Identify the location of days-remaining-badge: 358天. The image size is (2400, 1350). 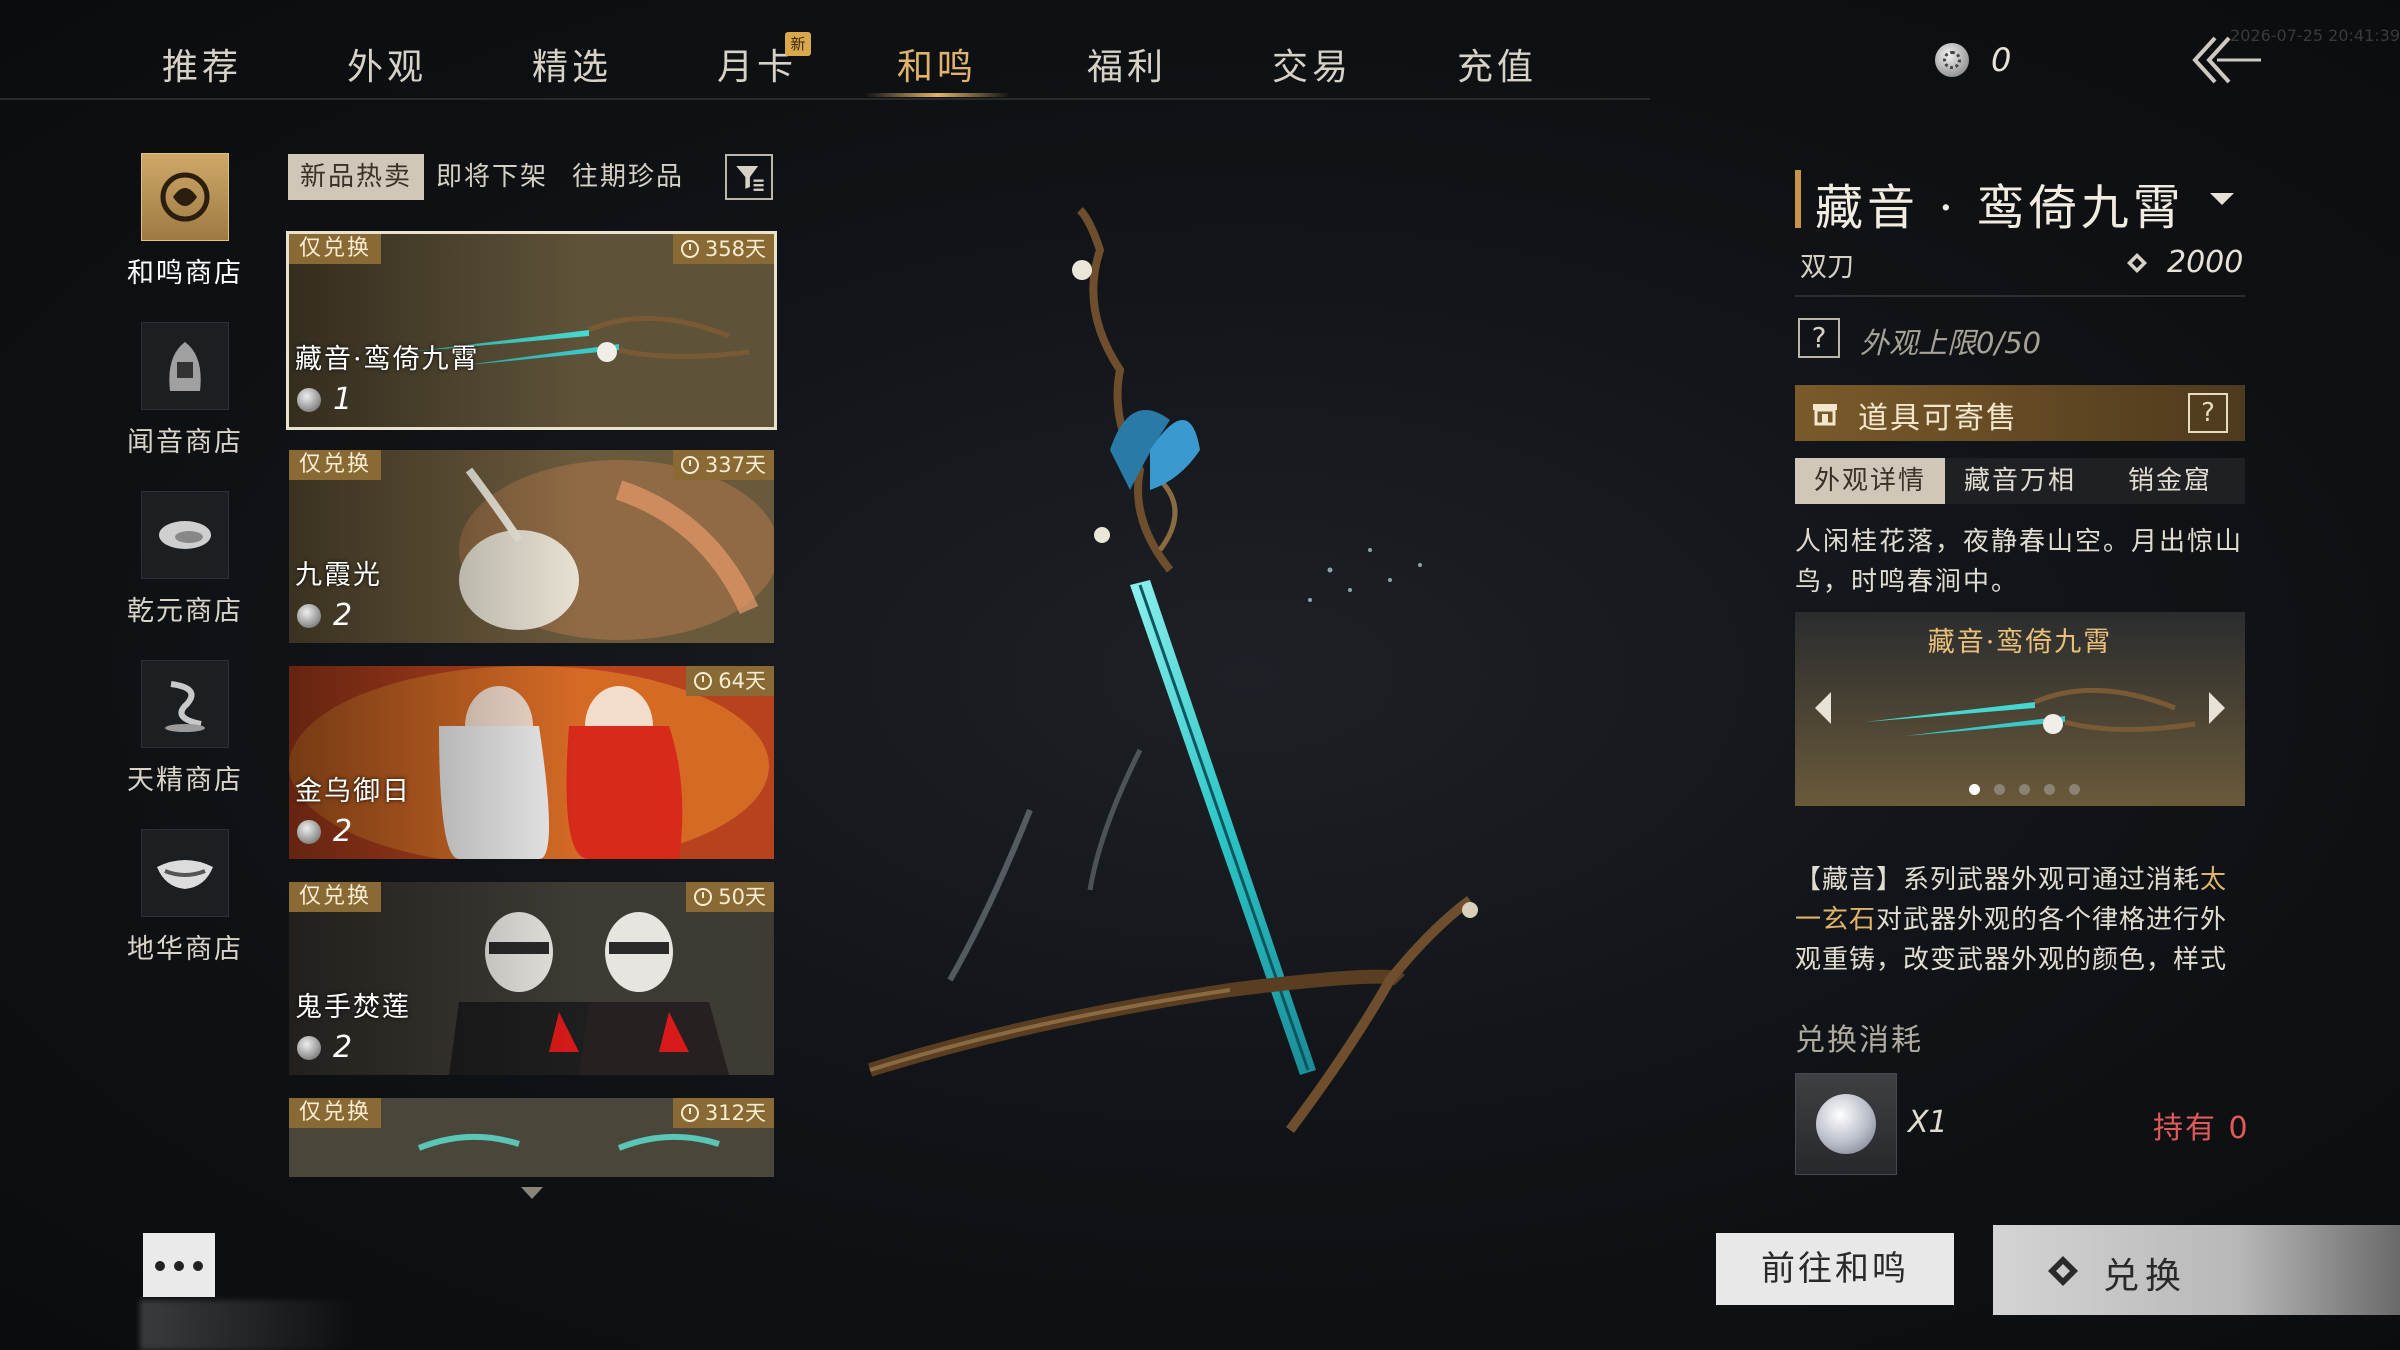
(723, 249).